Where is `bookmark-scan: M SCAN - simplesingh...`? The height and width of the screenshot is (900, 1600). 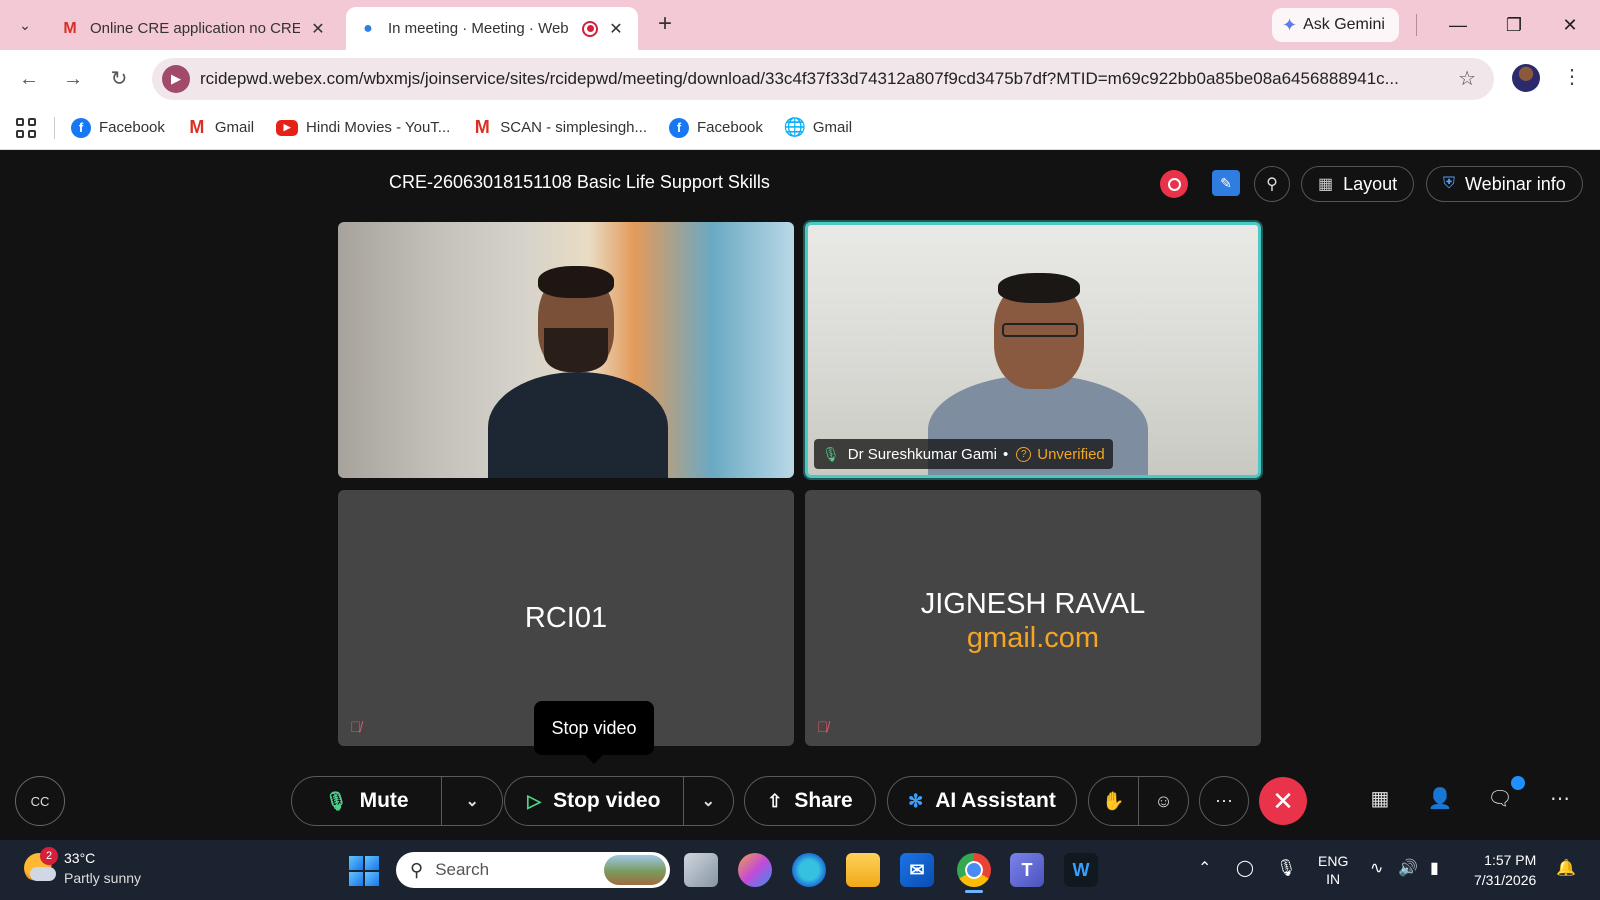 bookmark-scan: M SCAN - simplesingh... is located at coordinates (559, 127).